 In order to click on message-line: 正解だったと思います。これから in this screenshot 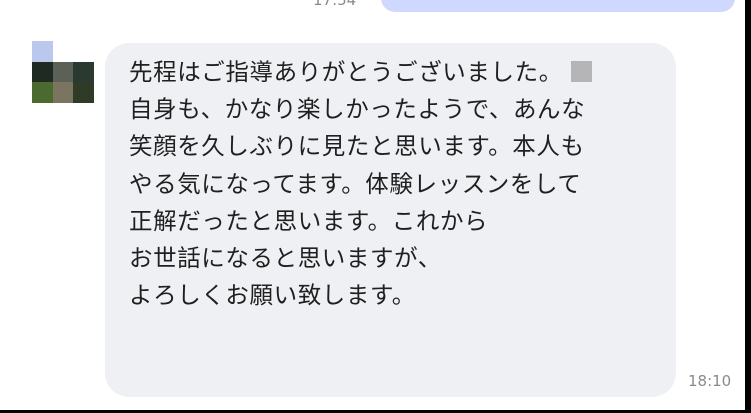, I will do `click(309, 220)`.